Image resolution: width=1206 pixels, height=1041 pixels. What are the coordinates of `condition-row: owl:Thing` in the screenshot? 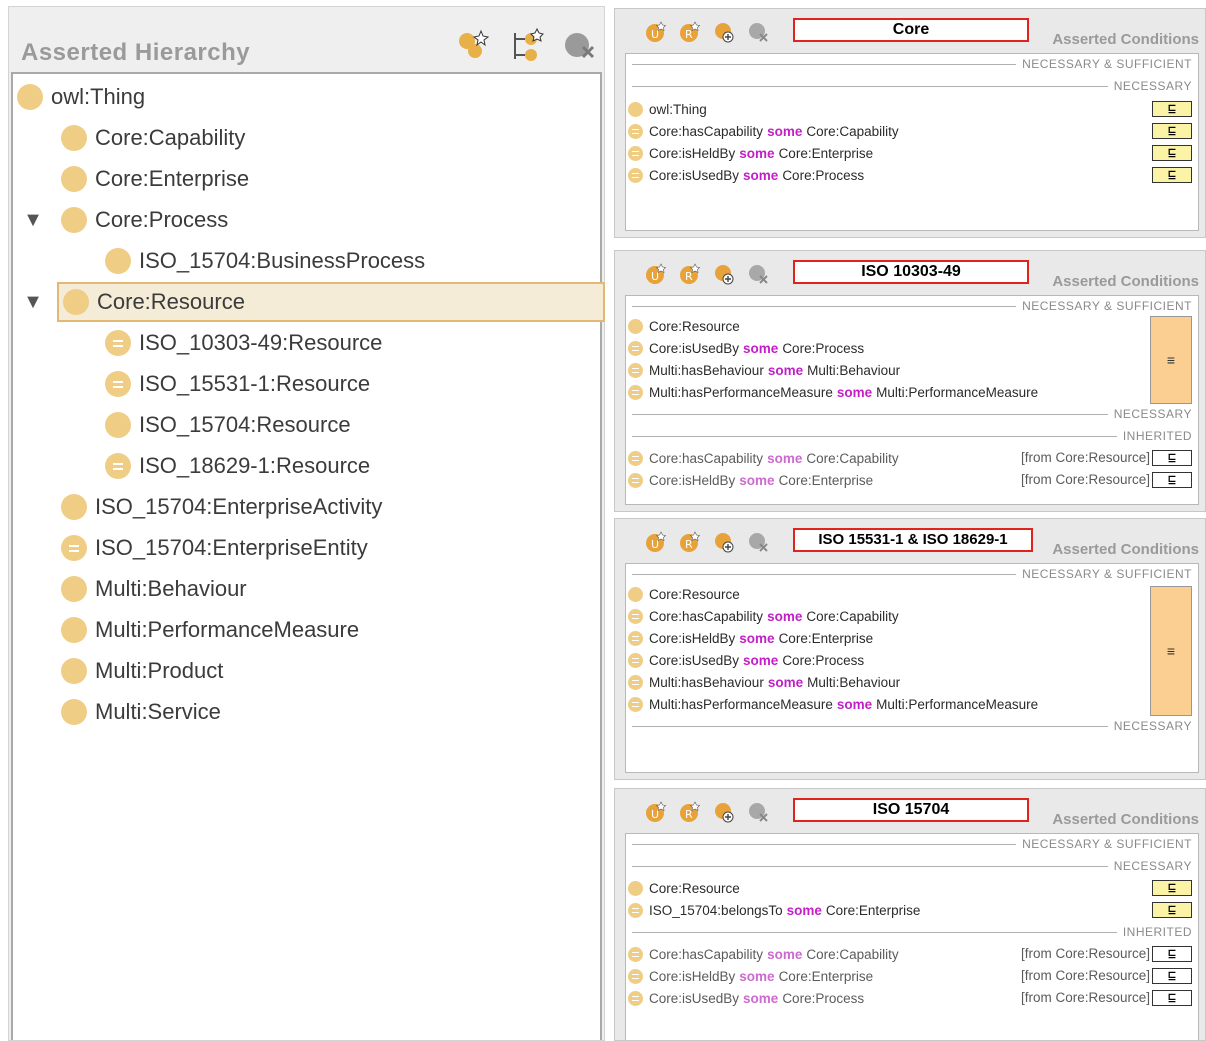 It's located at (667, 109).